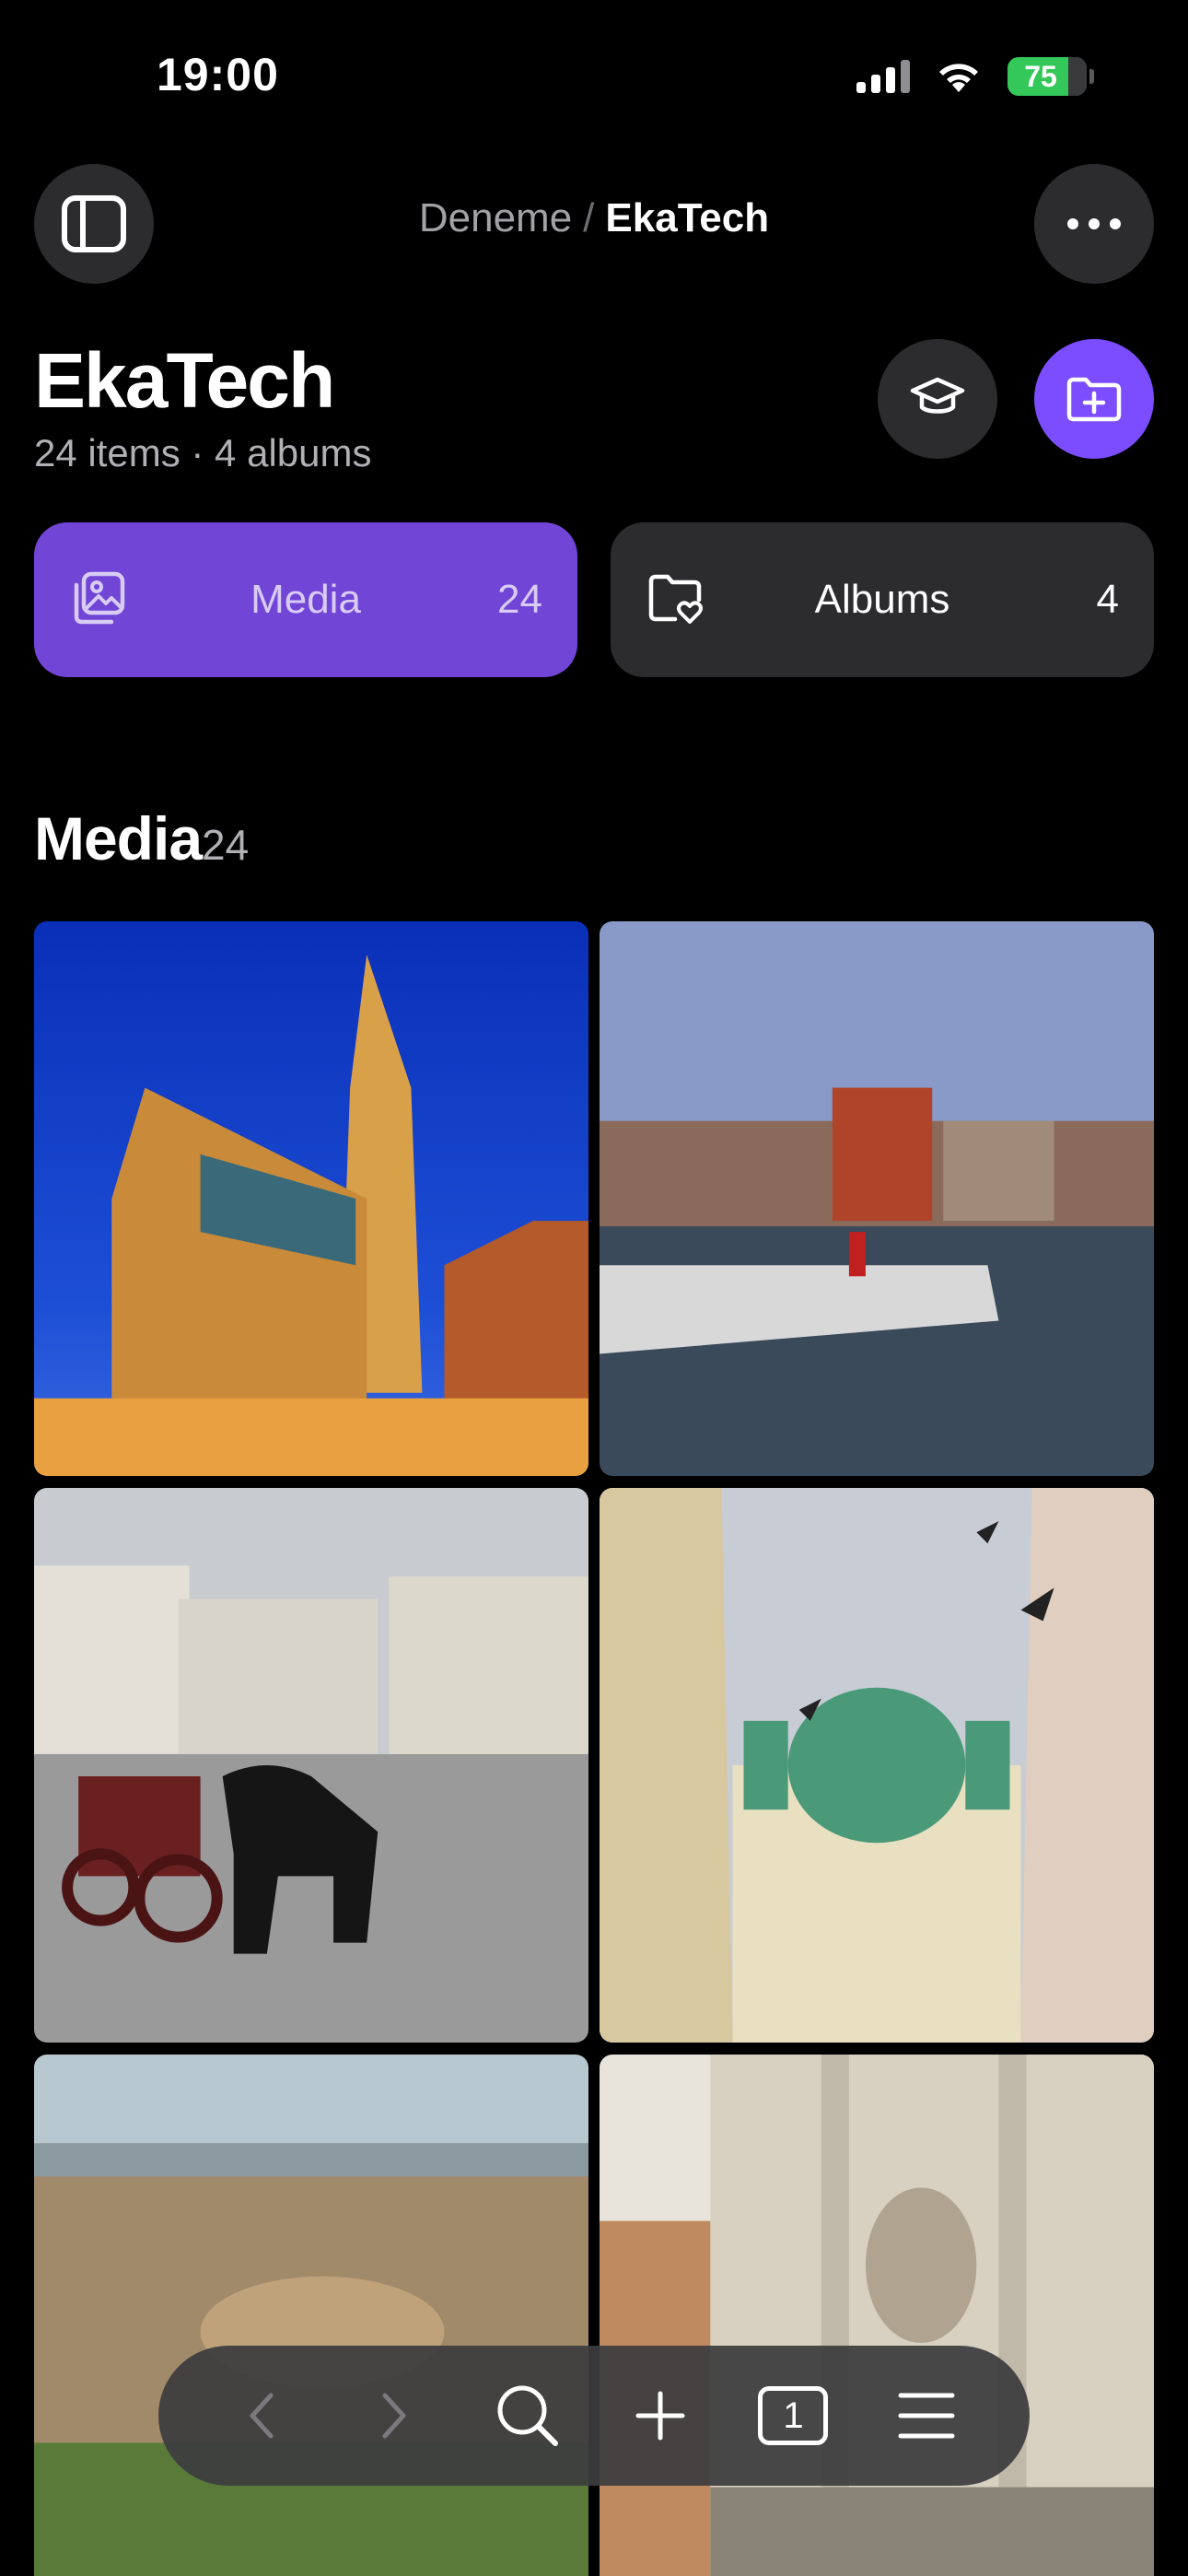 The width and height of the screenshot is (1188, 2576). I want to click on more-icon, so click(1094, 223).